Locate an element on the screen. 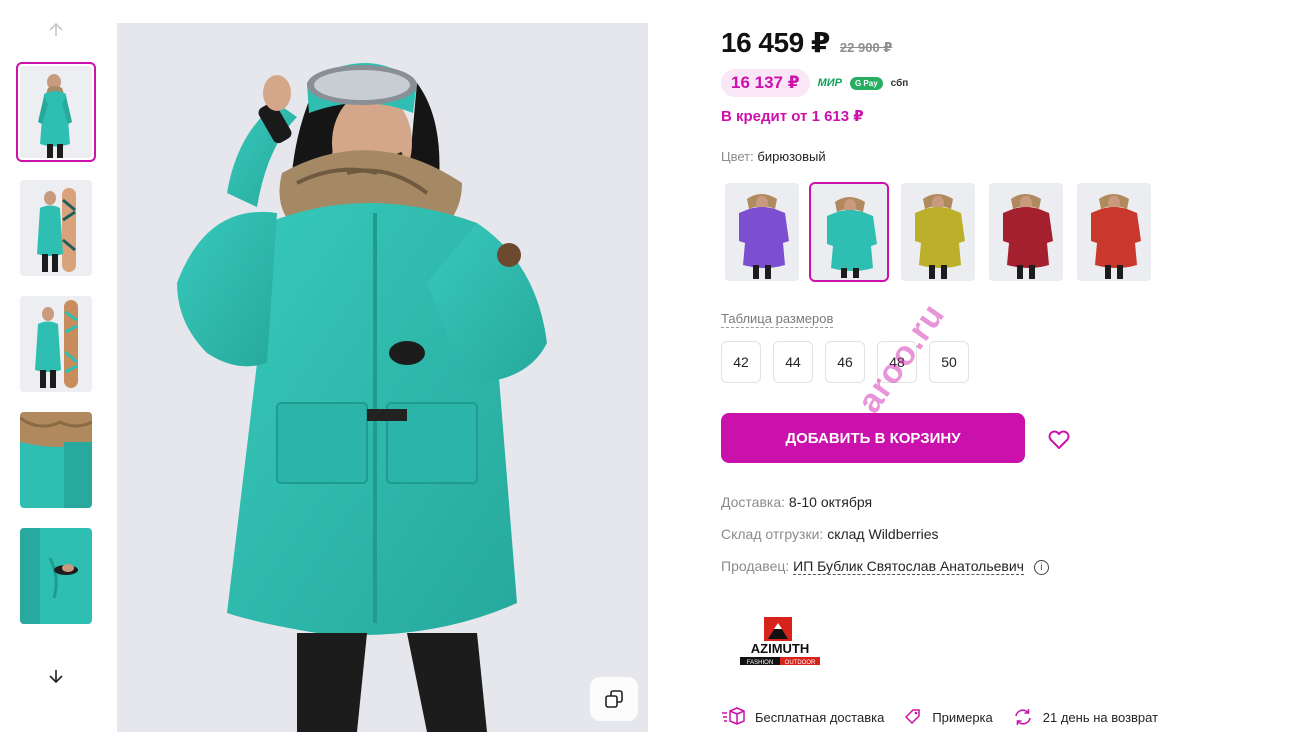 The height and width of the screenshot is (752, 1304). arrow-up-icon is located at coordinates (56, 29).